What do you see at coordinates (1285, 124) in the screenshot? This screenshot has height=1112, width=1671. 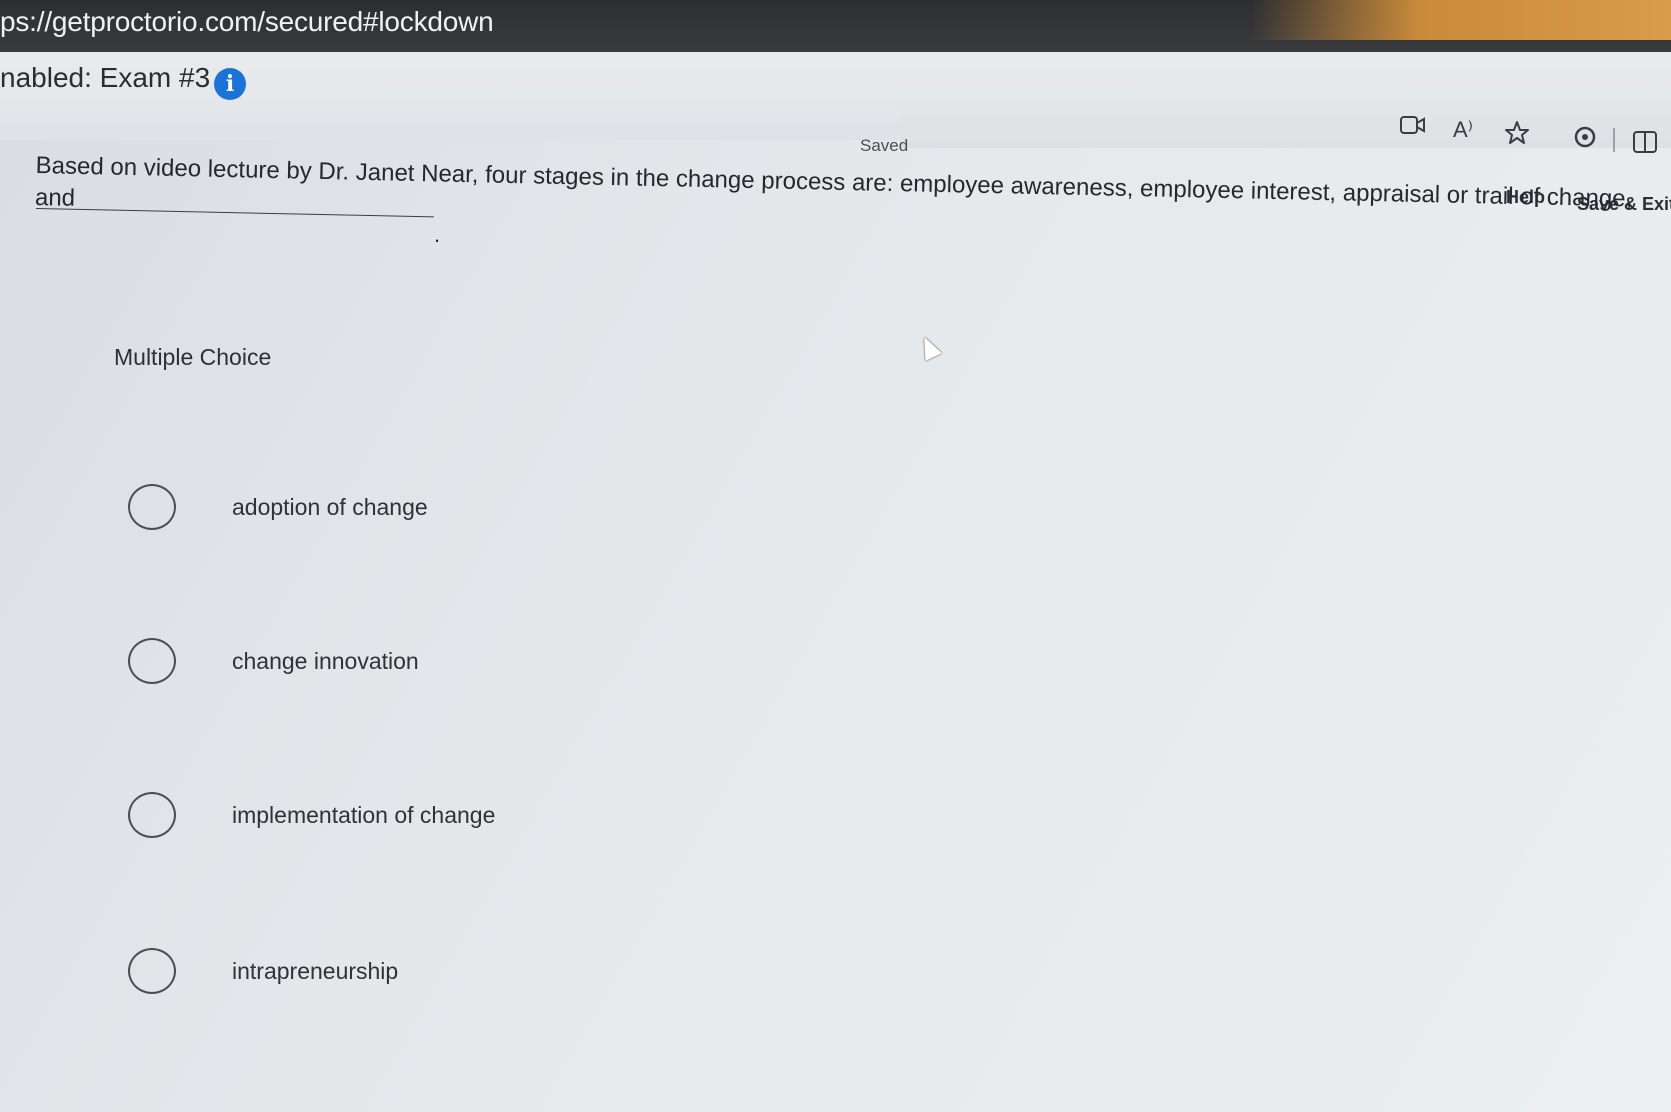 I see `browser-toolbar` at bounding box center [1285, 124].